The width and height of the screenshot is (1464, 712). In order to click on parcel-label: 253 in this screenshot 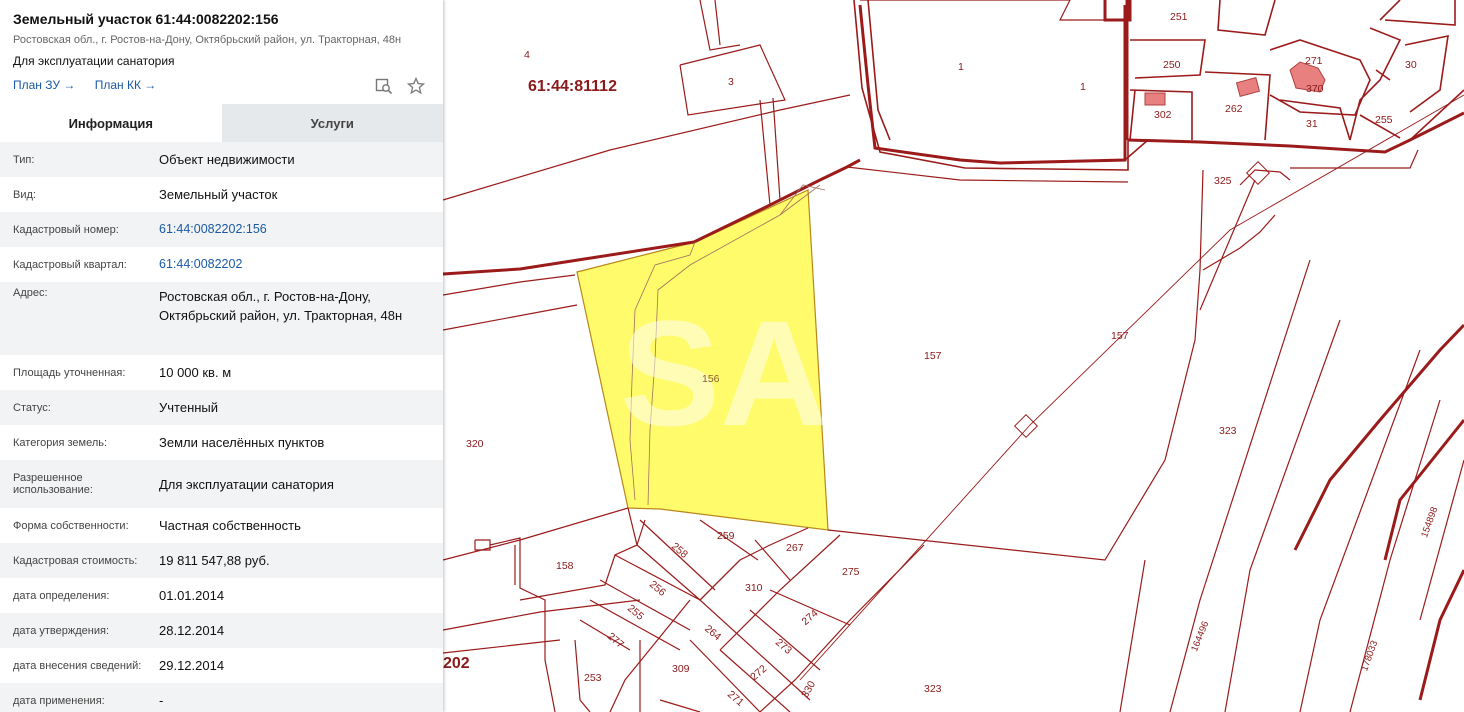, I will do `click(593, 678)`.